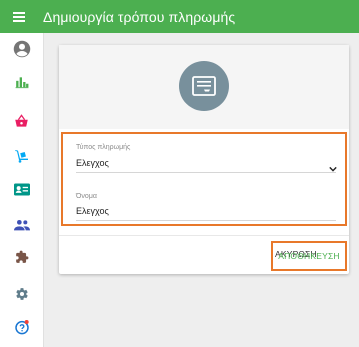  What do you see at coordinates (20, 17) in the screenshot?
I see `hamburger-menu-icon` at bounding box center [20, 17].